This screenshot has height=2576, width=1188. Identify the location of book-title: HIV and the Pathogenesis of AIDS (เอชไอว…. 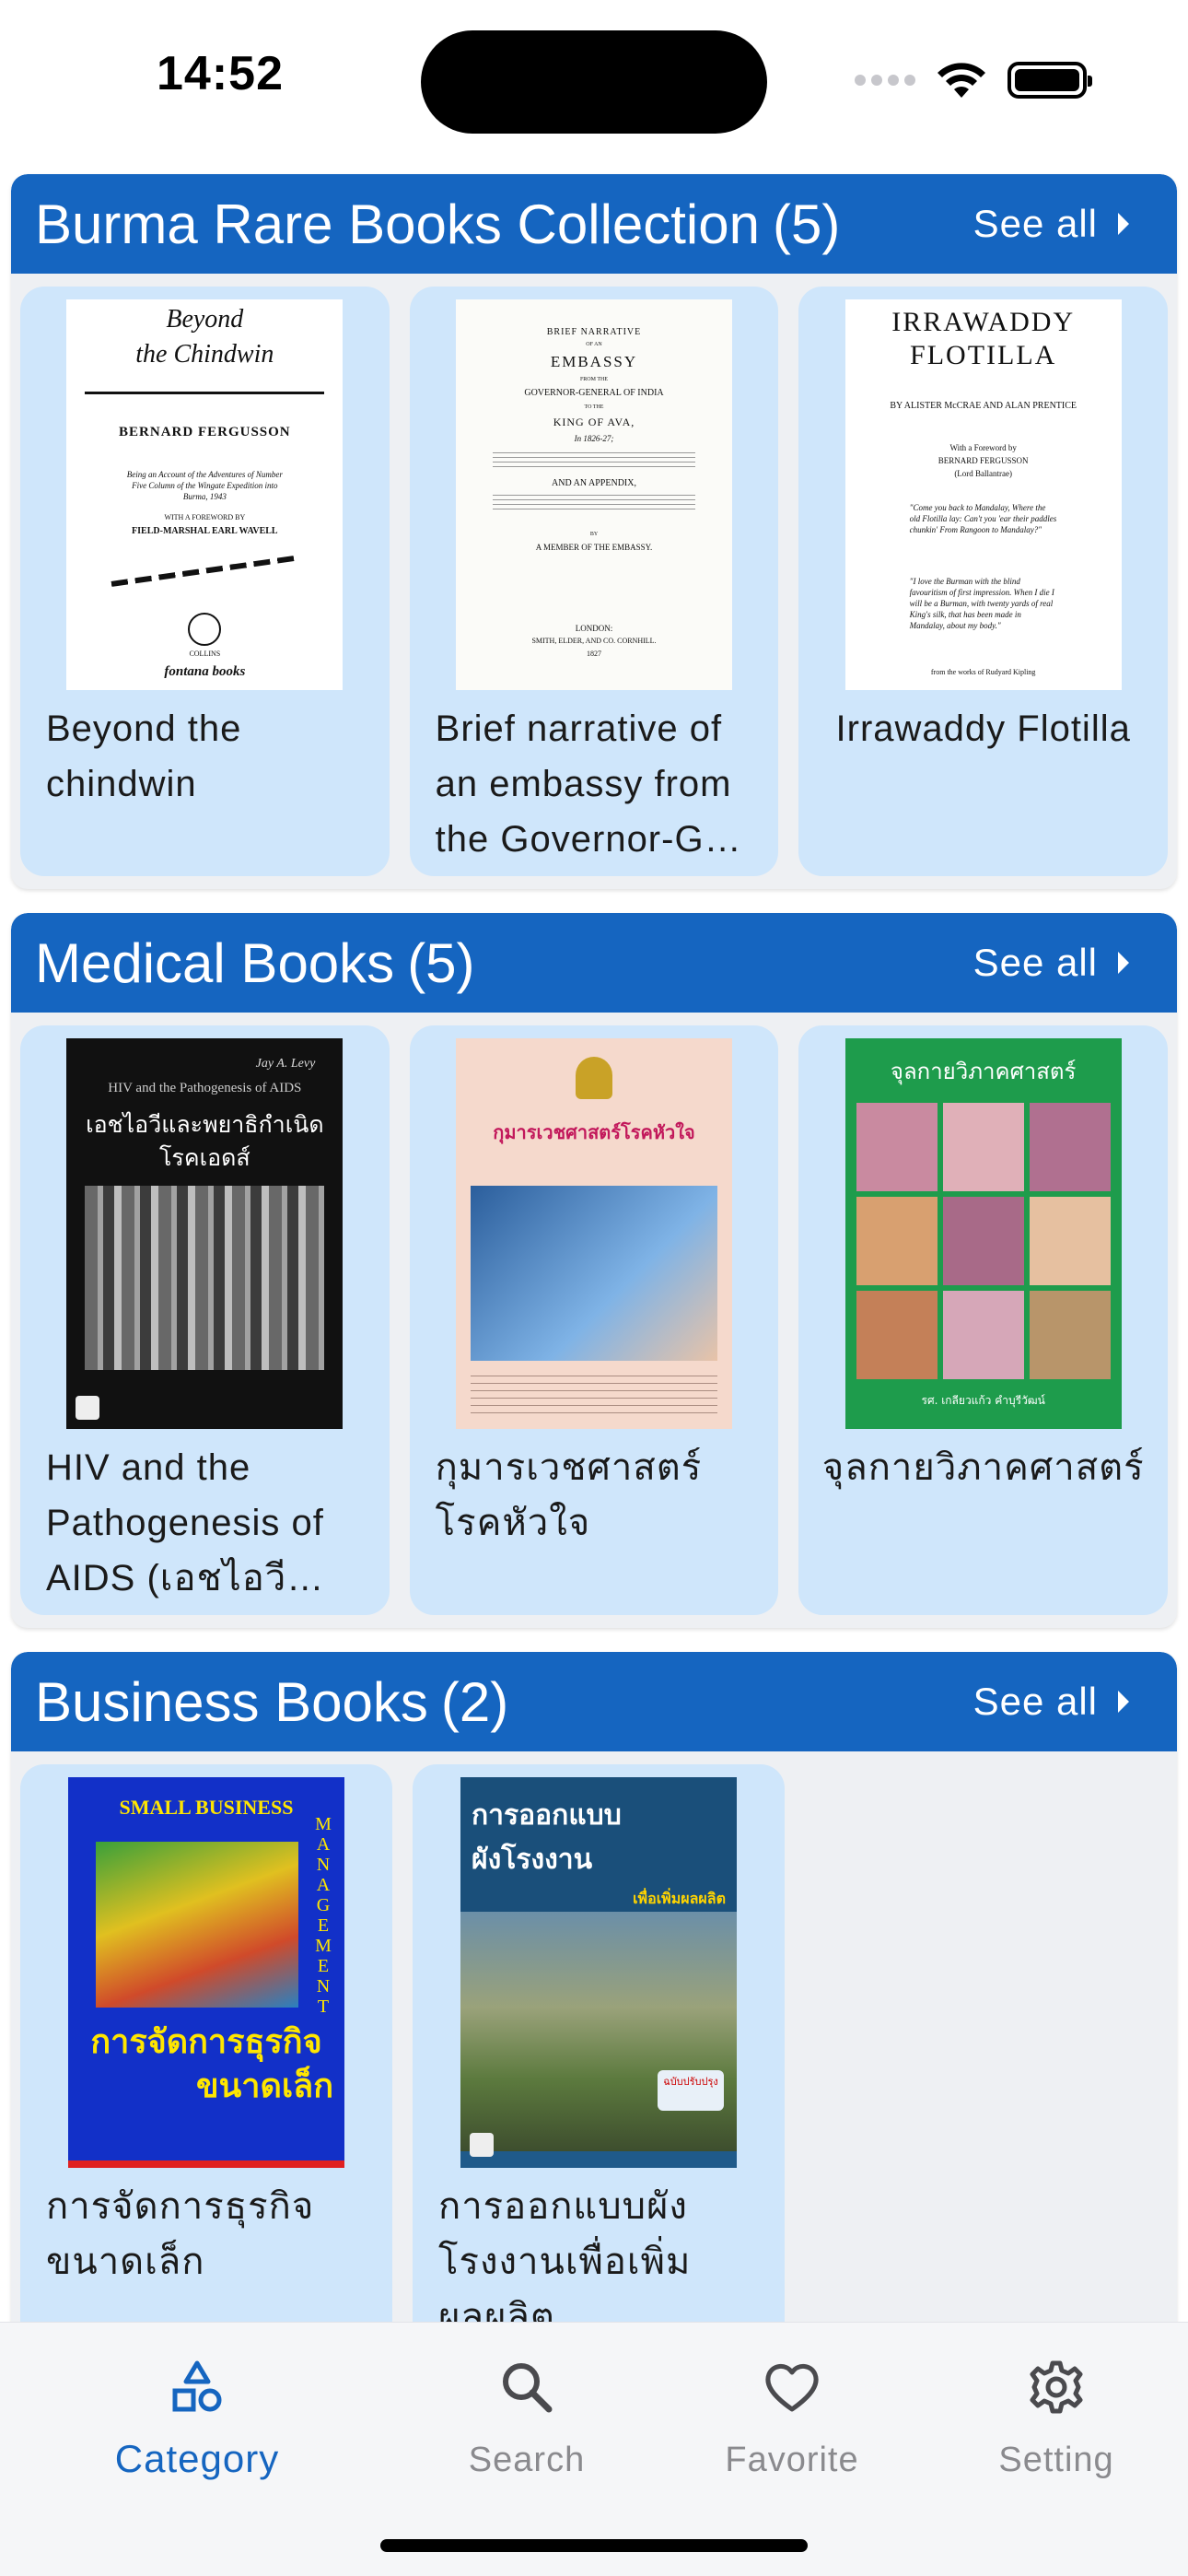
(185, 1522).